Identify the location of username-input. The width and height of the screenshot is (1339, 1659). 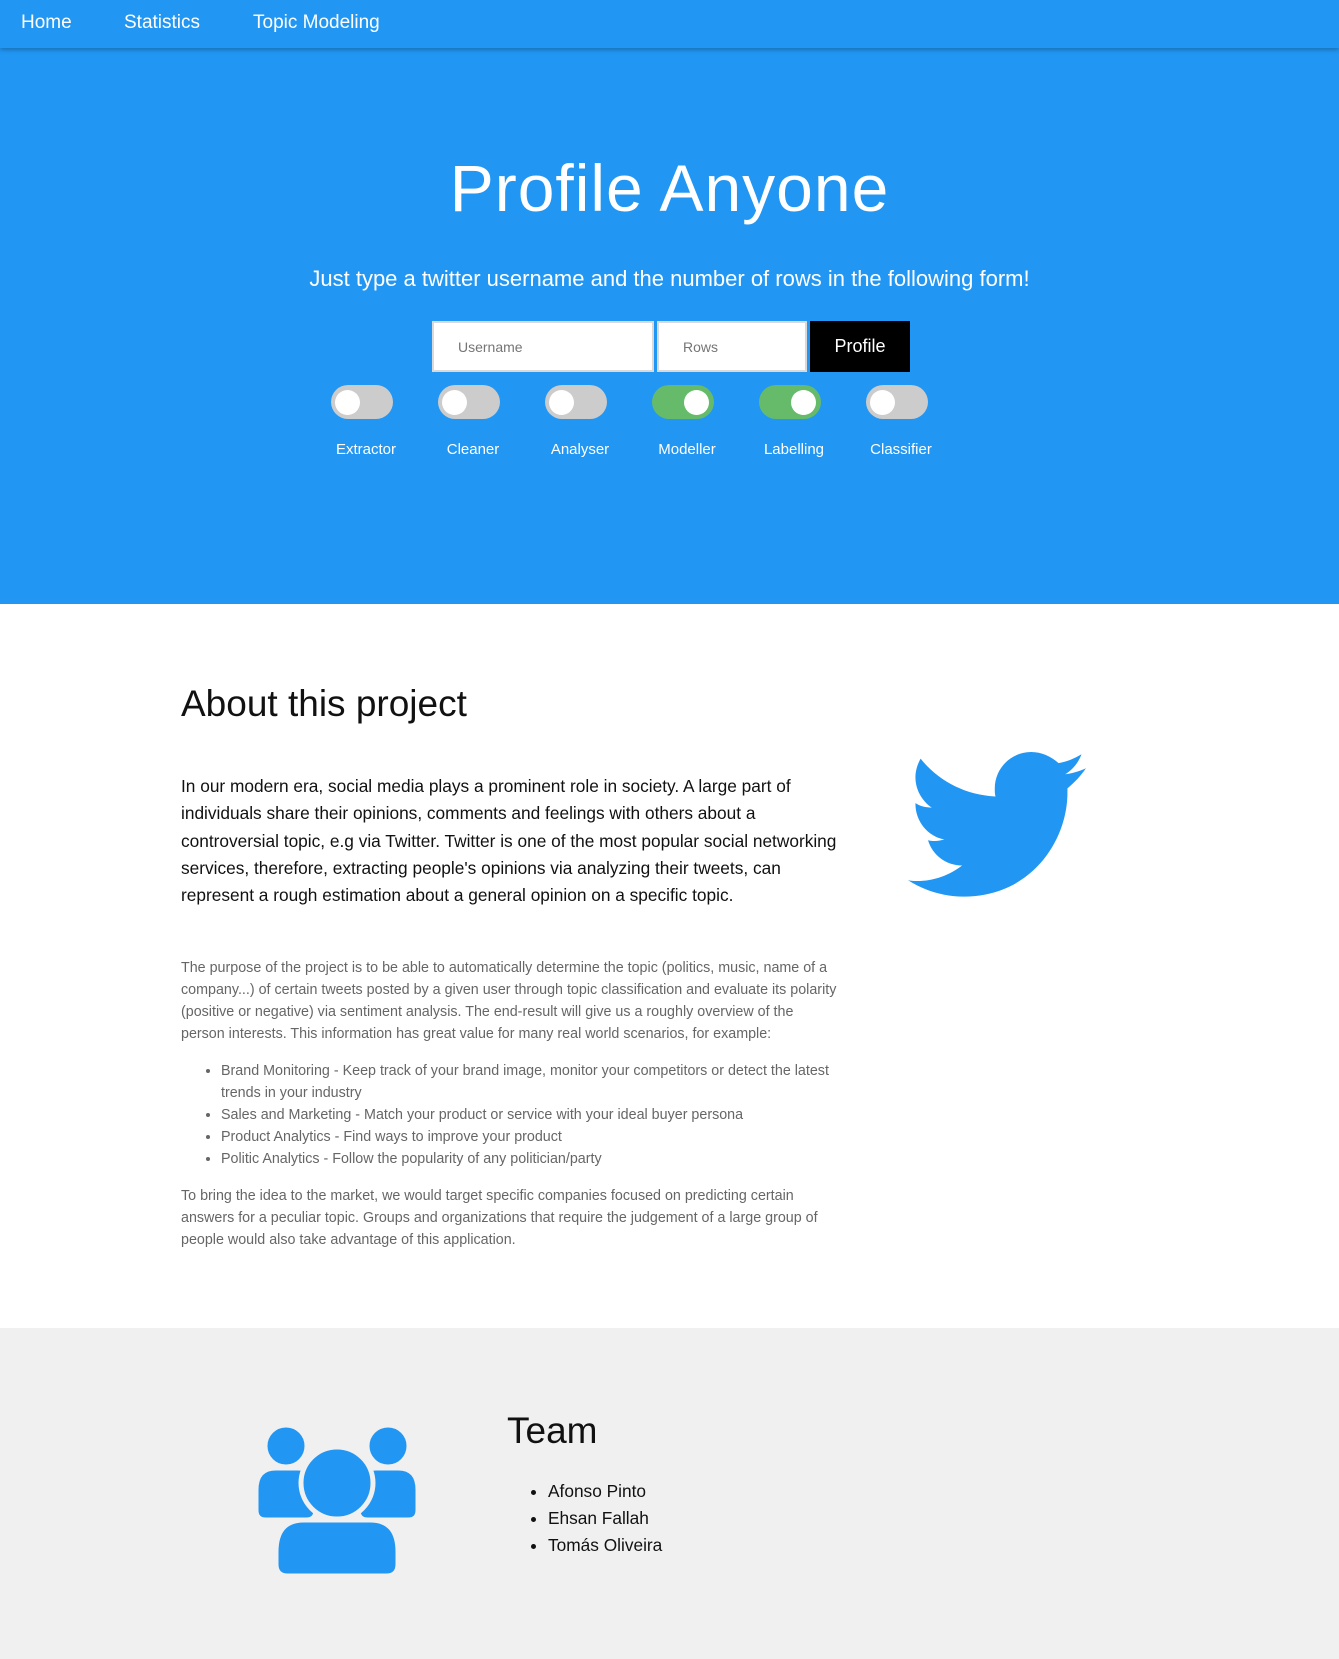
(543, 346).